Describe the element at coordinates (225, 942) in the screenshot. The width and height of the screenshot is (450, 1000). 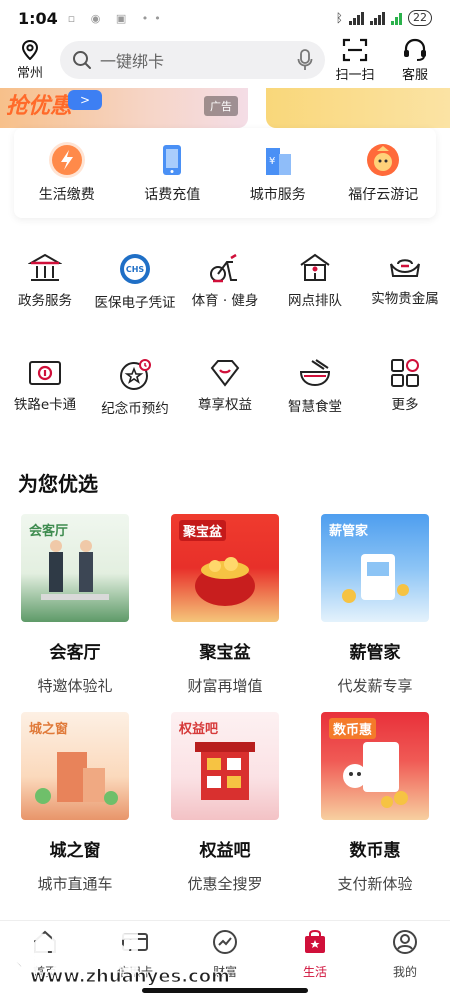
I see `wealth-chart-icon` at that location.